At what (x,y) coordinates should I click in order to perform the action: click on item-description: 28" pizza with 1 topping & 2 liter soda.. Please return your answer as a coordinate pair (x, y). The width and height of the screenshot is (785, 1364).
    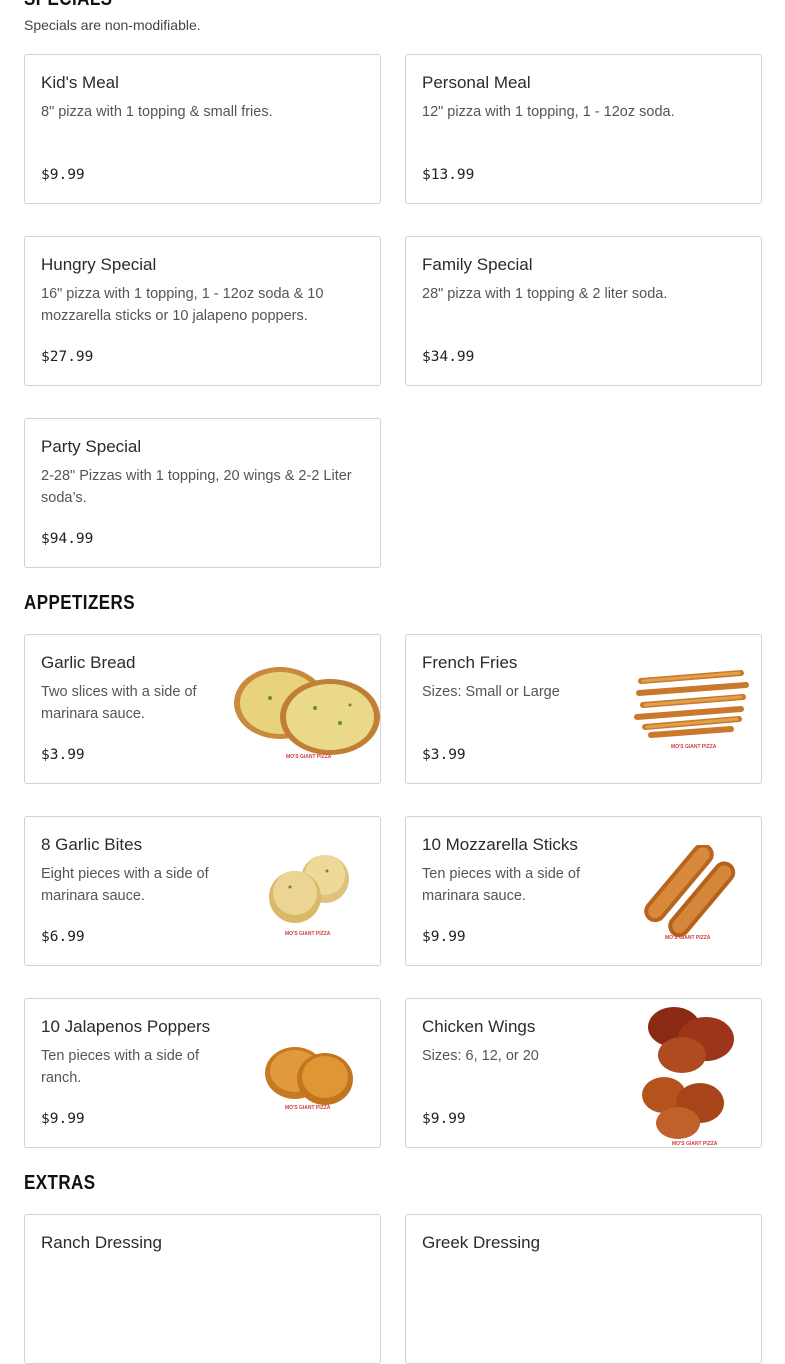
    Looking at the image, I should click on (545, 294).